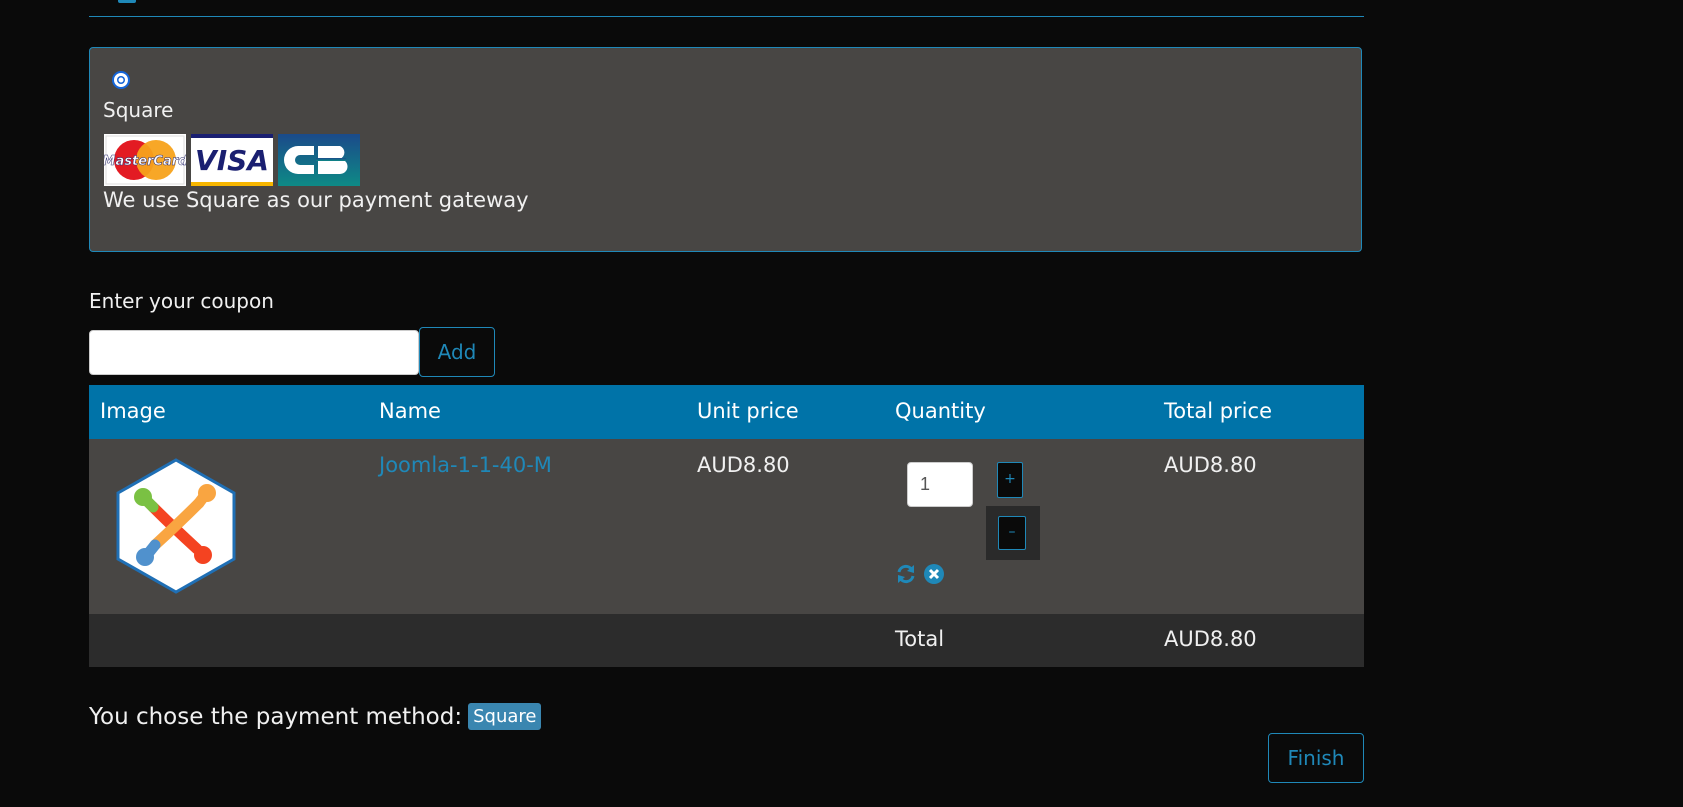 The height and width of the screenshot is (807, 1683). Describe the element at coordinates (505, 716) in the screenshot. I see `payment-method-badge: Square` at that location.